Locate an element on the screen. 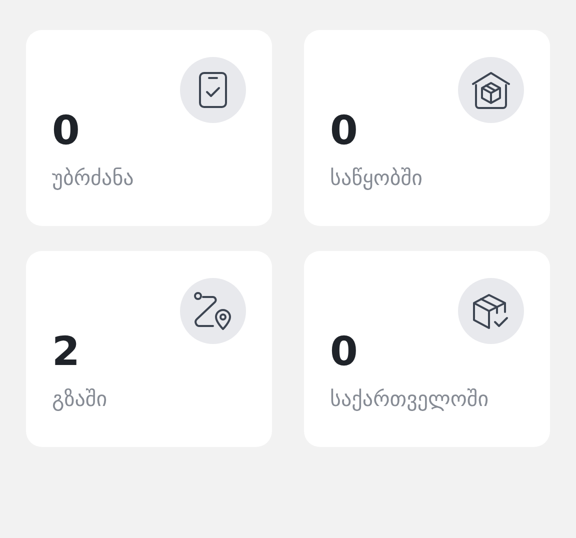  phone-check-icon is located at coordinates (213, 90).